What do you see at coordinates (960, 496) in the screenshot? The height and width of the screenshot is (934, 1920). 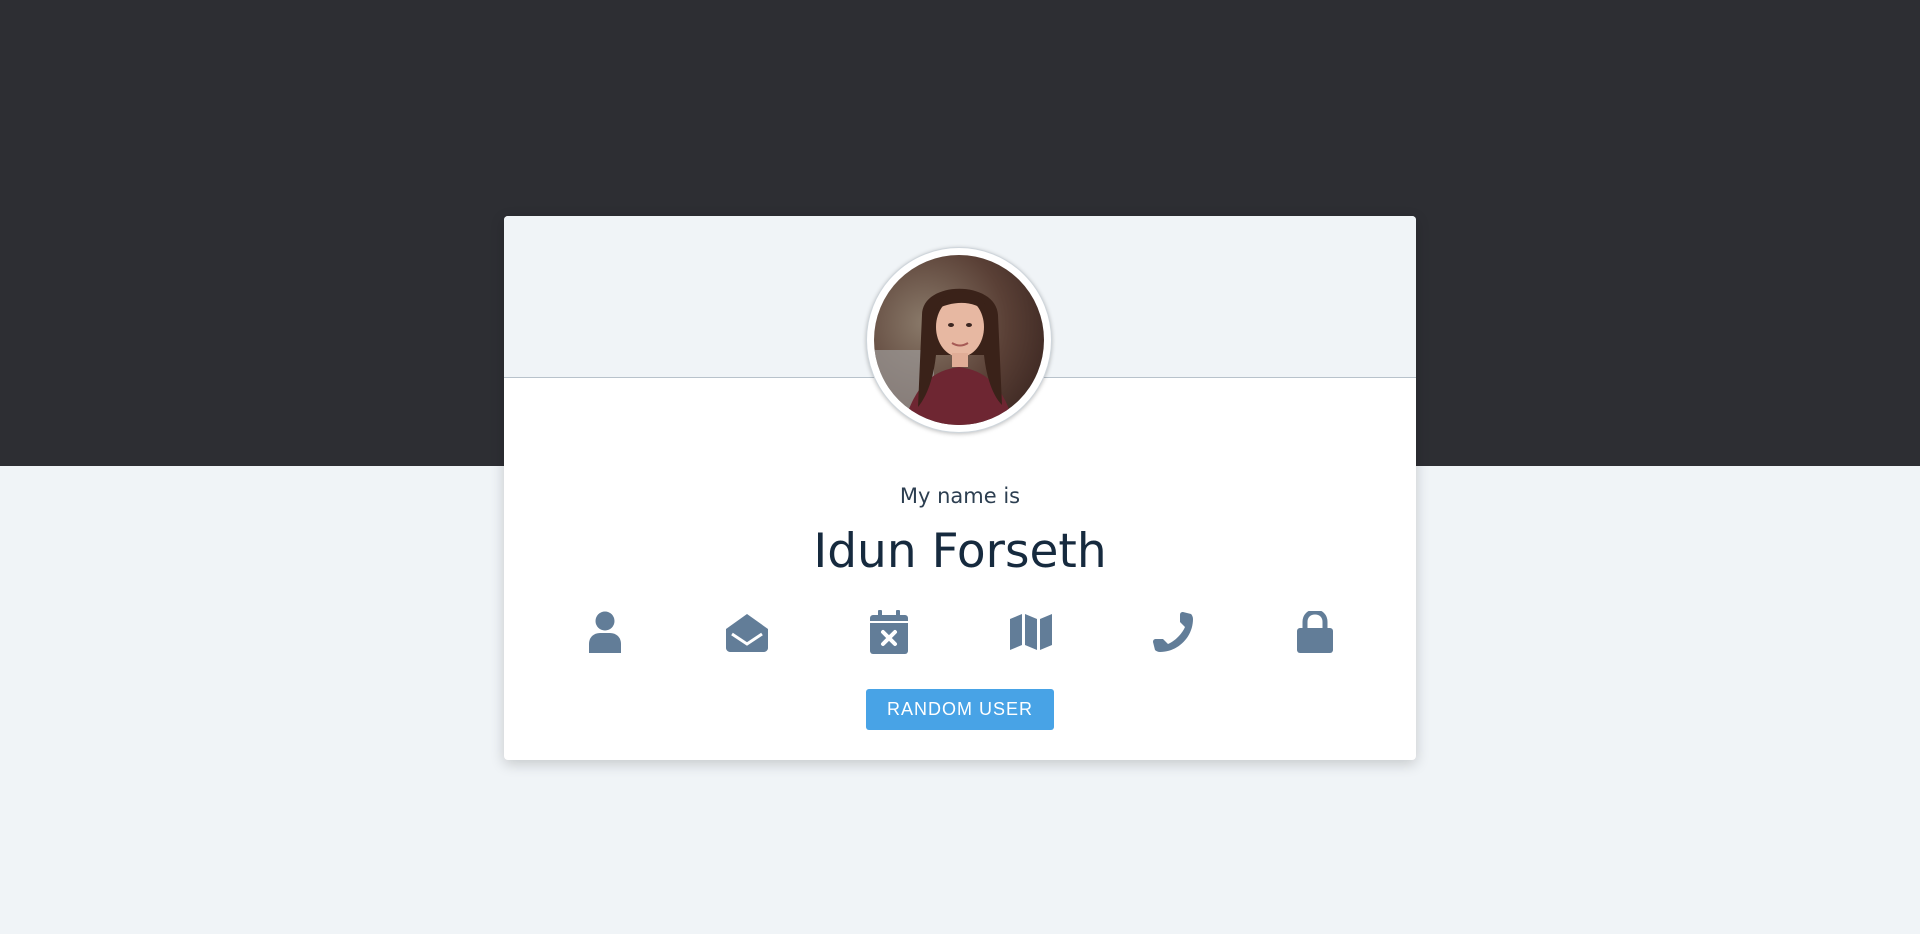 I see `info-label: My name is` at bounding box center [960, 496].